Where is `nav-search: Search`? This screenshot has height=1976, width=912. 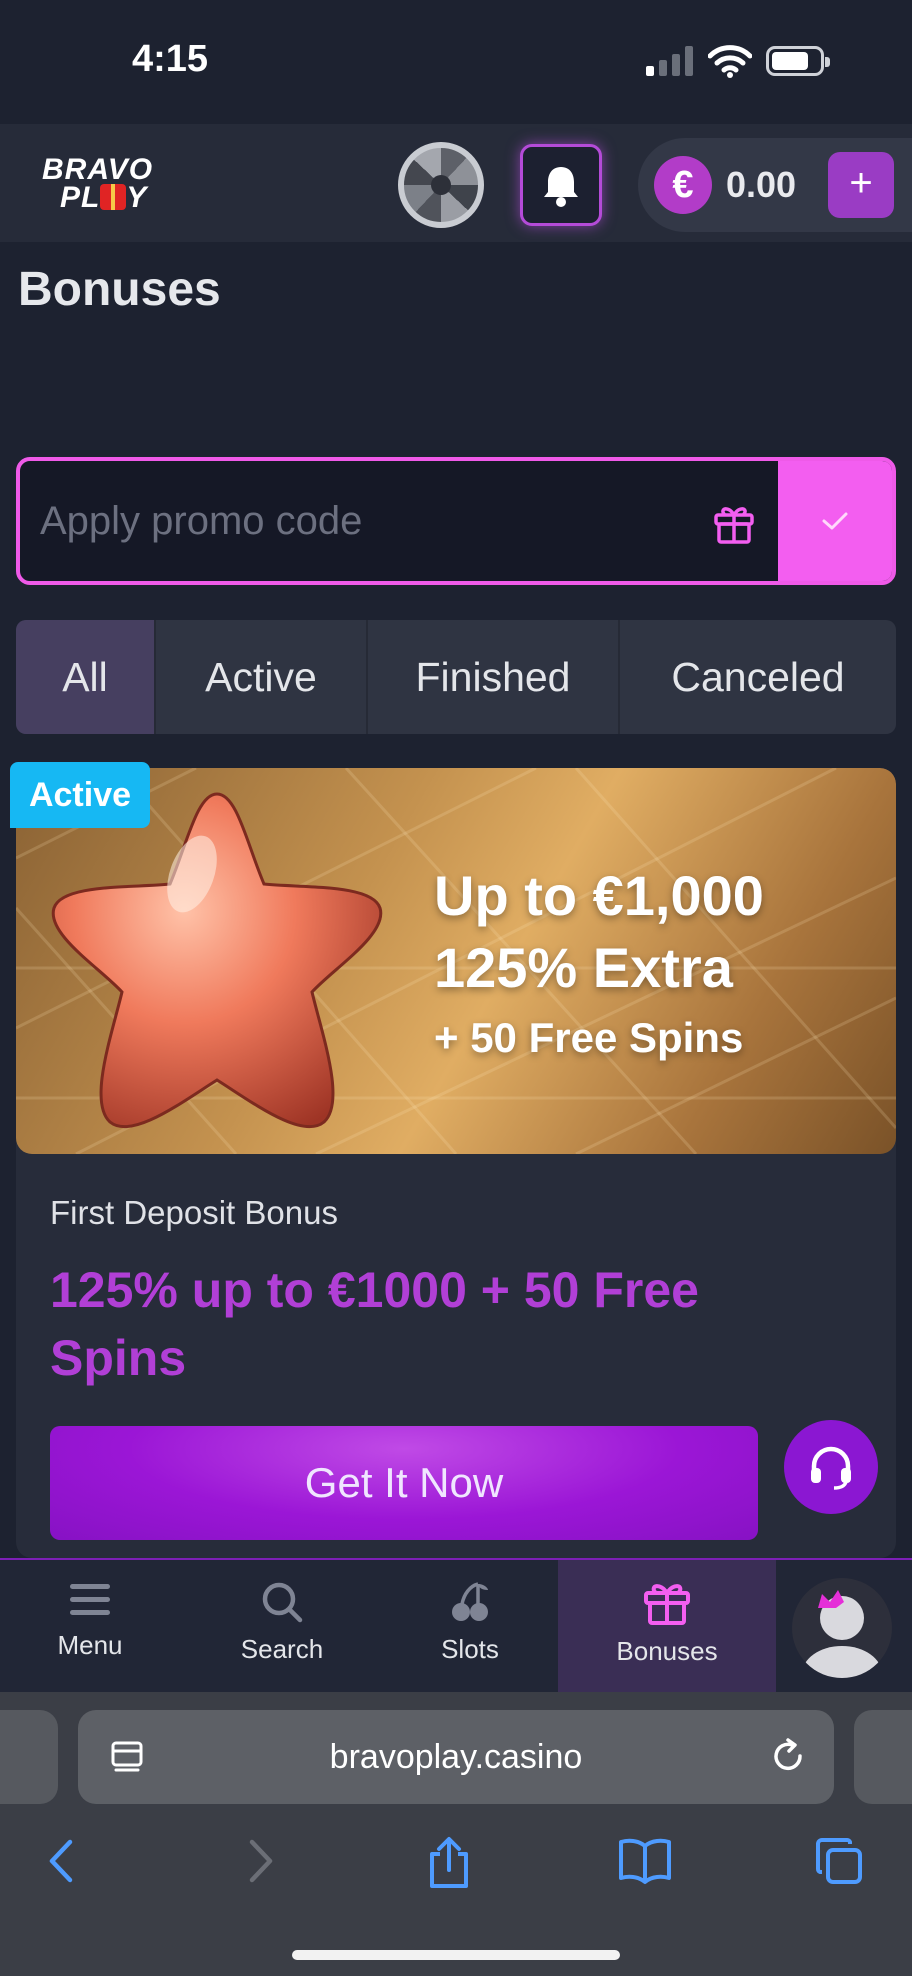 nav-search: Search is located at coordinates (282, 1626).